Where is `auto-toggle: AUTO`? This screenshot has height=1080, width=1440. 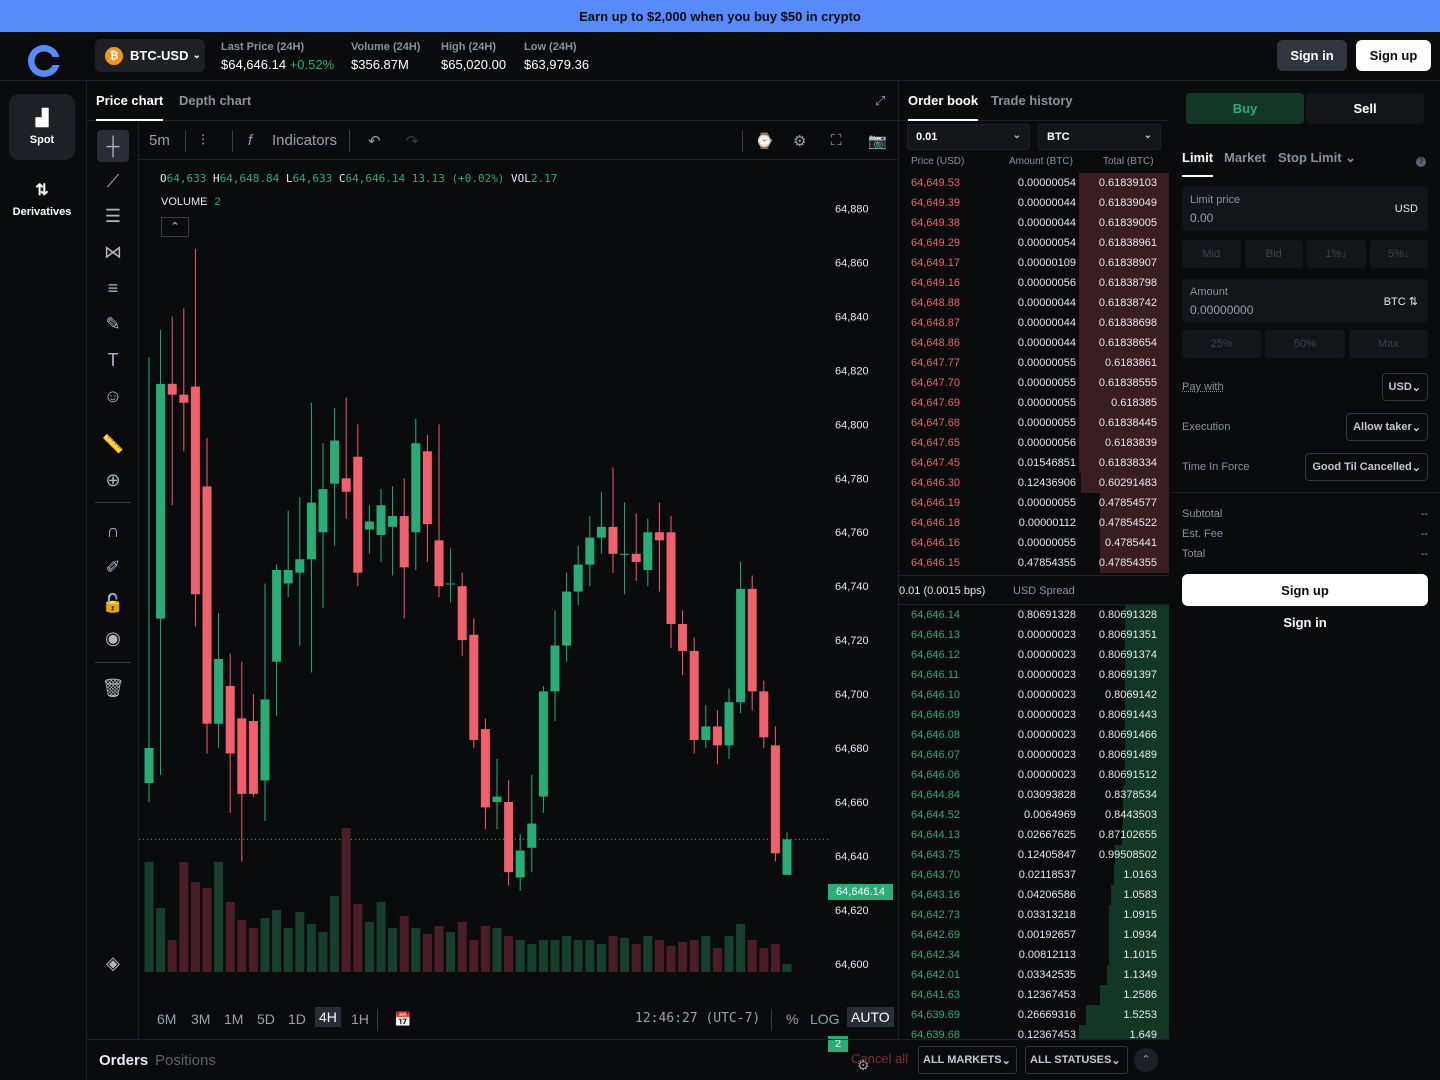 auto-toggle: AUTO is located at coordinates (870, 1017).